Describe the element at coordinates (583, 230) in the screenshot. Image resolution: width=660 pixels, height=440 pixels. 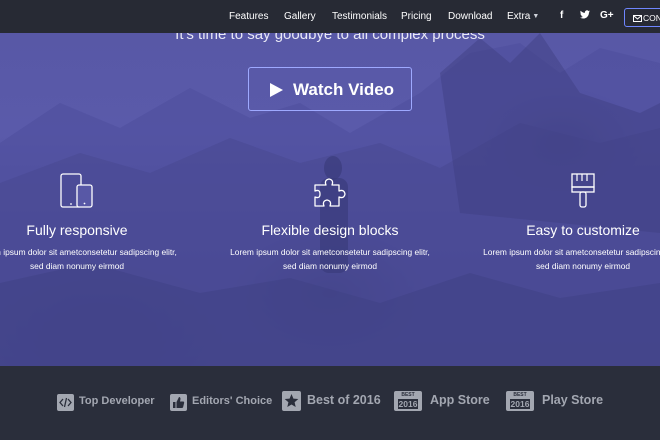
I see `feature-title: Easy to customize` at that location.